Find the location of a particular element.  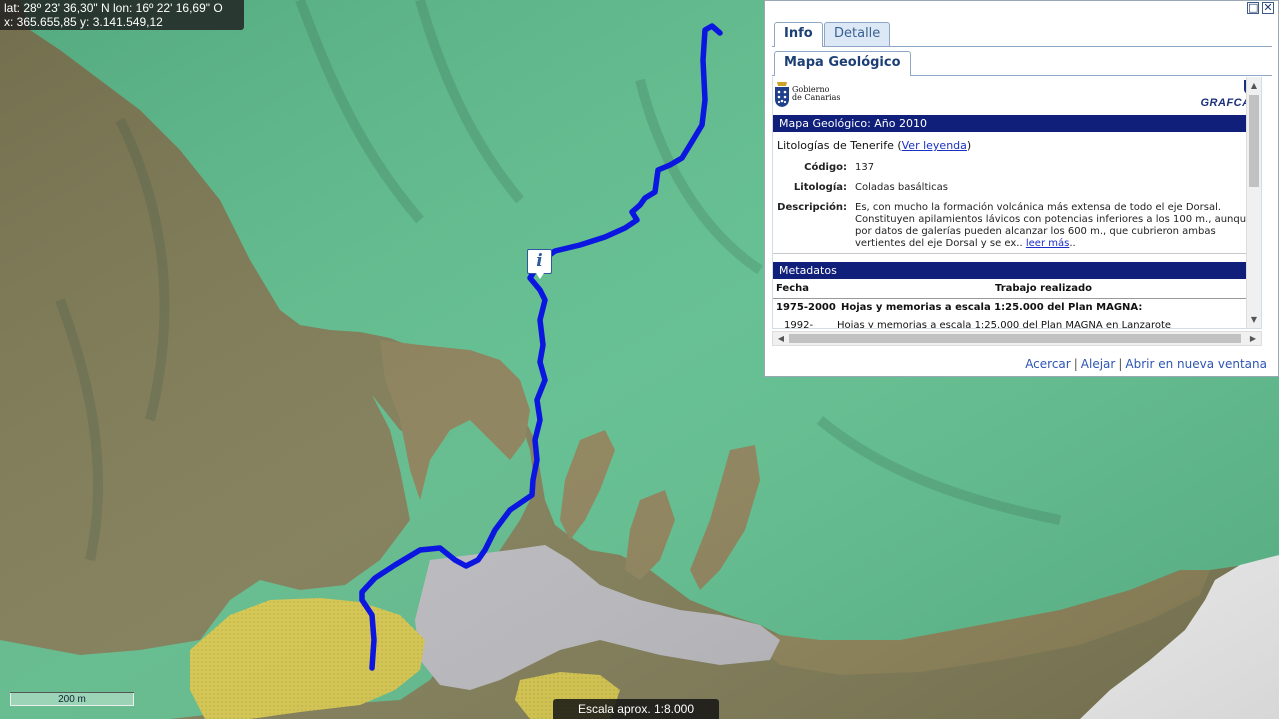

meta-fecha: 1975-2000 is located at coordinates (806, 307).